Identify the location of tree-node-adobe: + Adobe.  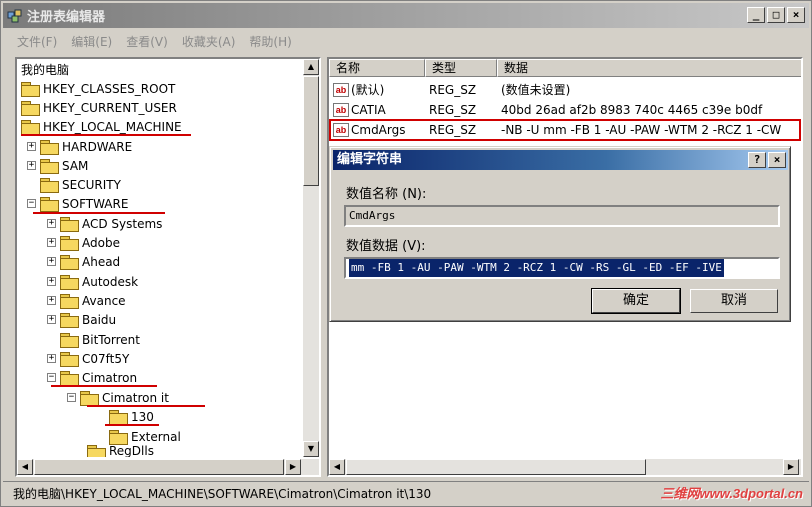
(83, 242).